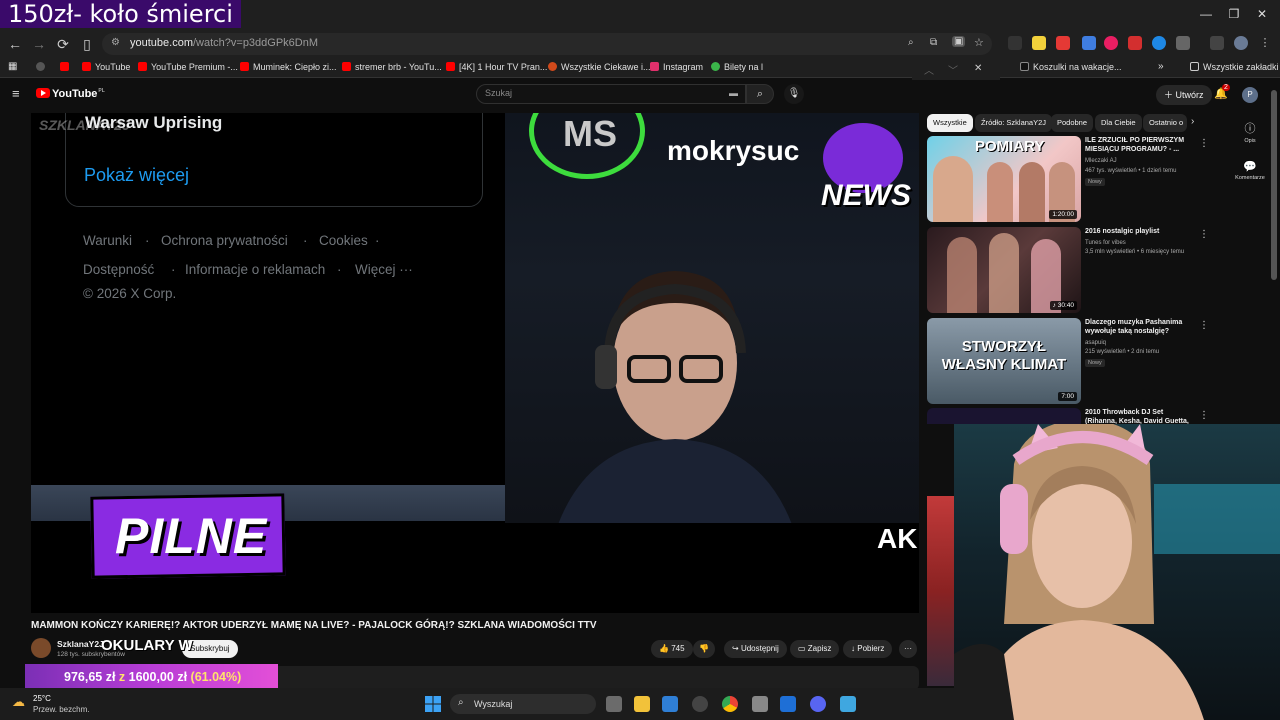 The width and height of the screenshot is (1280, 720). Describe the element at coordinates (760, 704) in the screenshot. I see `settings-gear-icon` at that location.